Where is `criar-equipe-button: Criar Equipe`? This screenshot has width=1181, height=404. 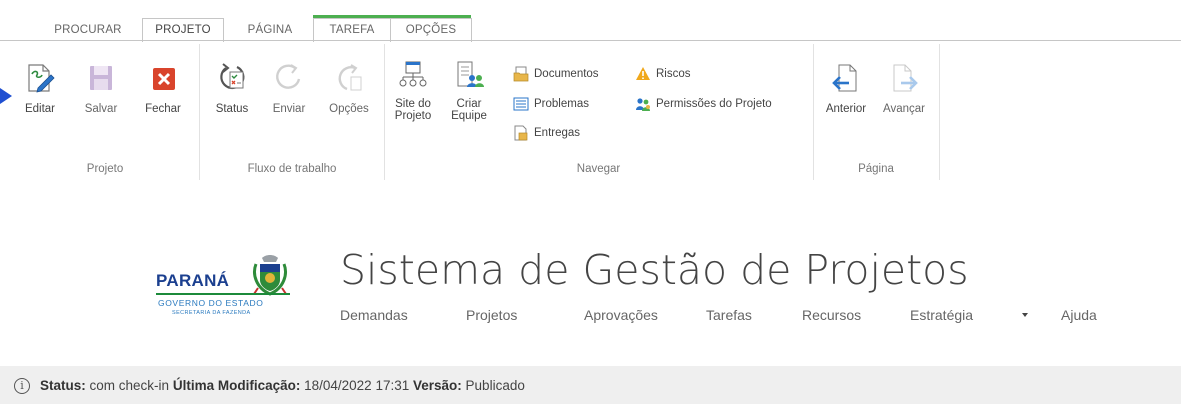 criar-equipe-button: Criar Equipe is located at coordinates (469, 90).